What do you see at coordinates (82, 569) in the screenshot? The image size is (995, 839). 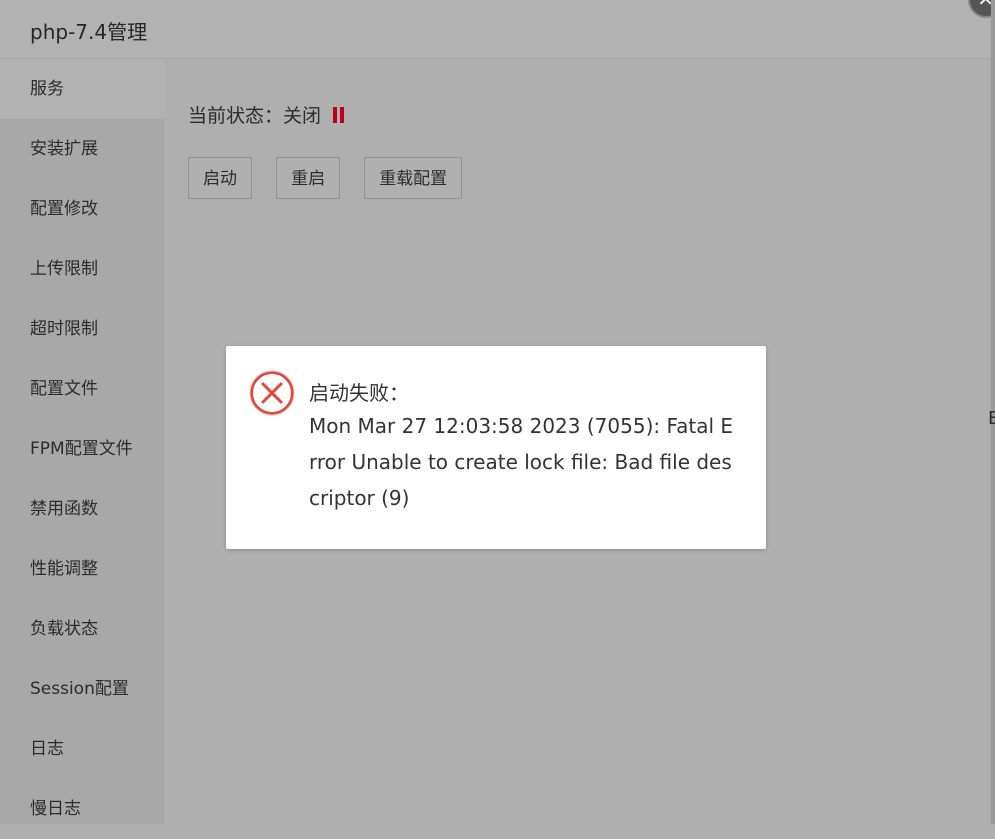 I see `sidebar-item-performance-tuning: 性能调整` at bounding box center [82, 569].